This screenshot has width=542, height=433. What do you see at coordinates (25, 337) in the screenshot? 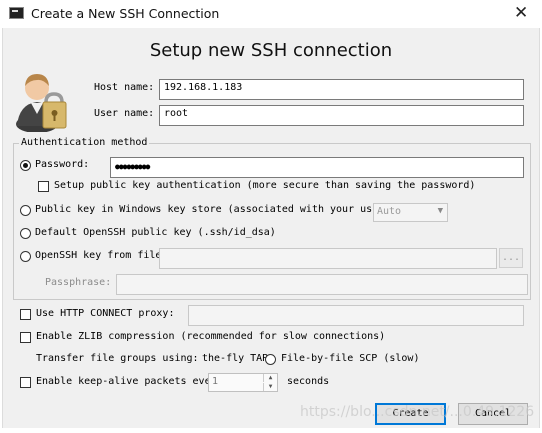
I see `zlib-checkbox` at bounding box center [25, 337].